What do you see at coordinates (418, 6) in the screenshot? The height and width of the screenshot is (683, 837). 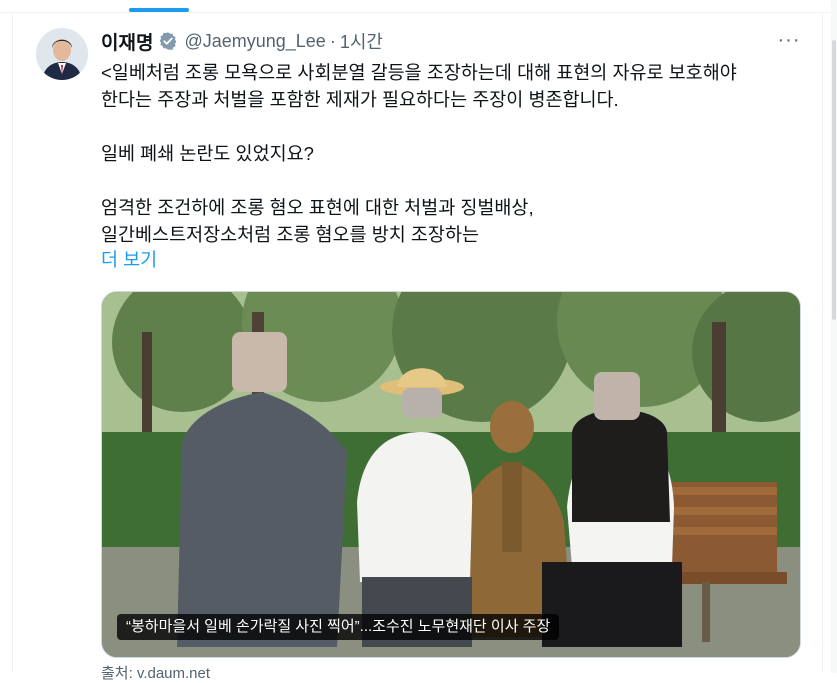 I see `top-bar` at bounding box center [418, 6].